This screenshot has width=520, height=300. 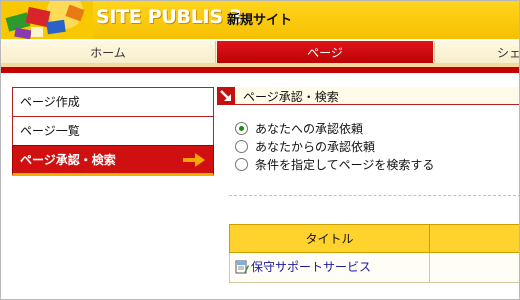 I want to click on arrow-down-right-icon, so click(x=226, y=96).